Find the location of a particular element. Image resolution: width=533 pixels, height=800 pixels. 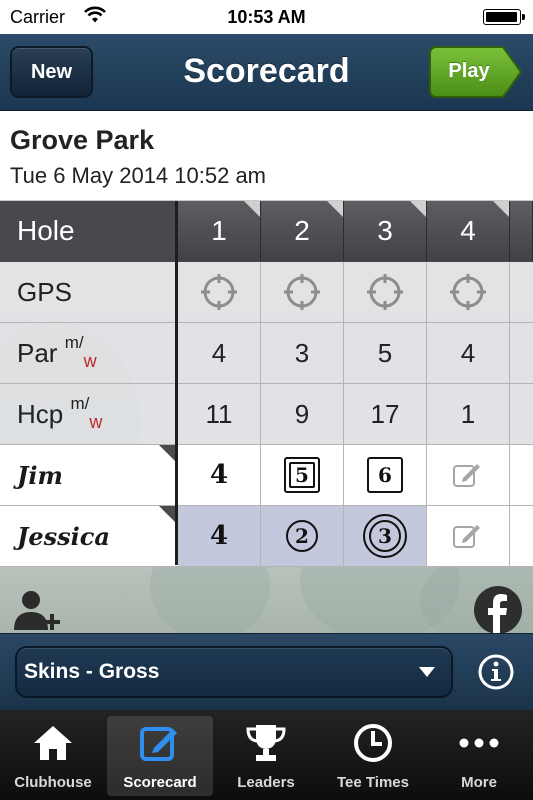

facebook-icon is located at coordinates (498, 610).